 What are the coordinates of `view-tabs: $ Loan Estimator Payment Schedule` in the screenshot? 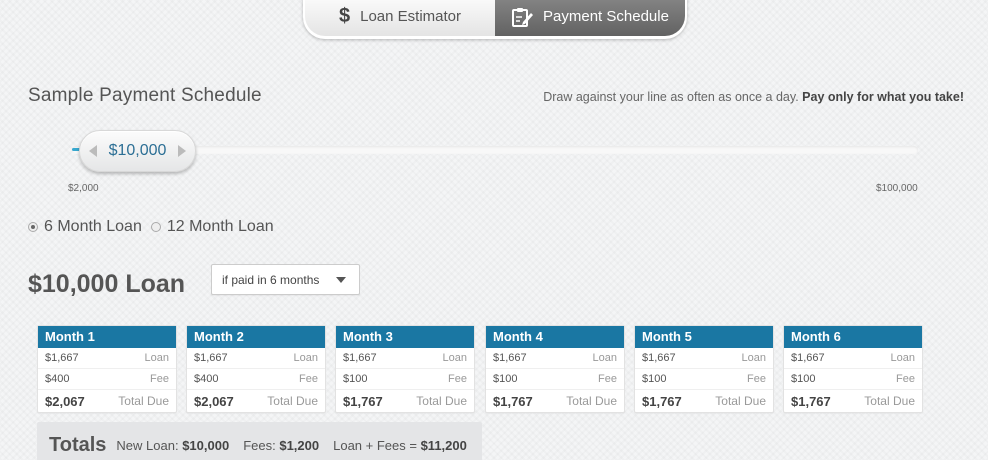 It's located at (495, 19).